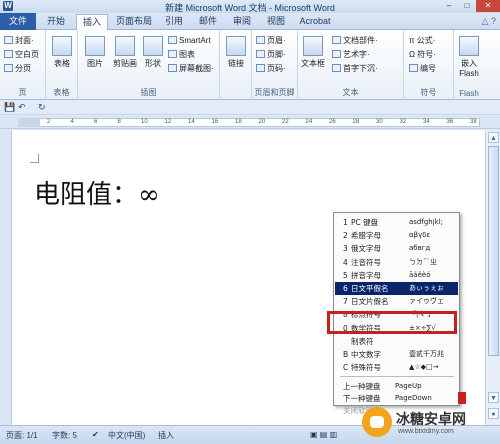 The height and width of the screenshot is (444, 500). I want to click on save-icon: 💾, so click(9, 107).